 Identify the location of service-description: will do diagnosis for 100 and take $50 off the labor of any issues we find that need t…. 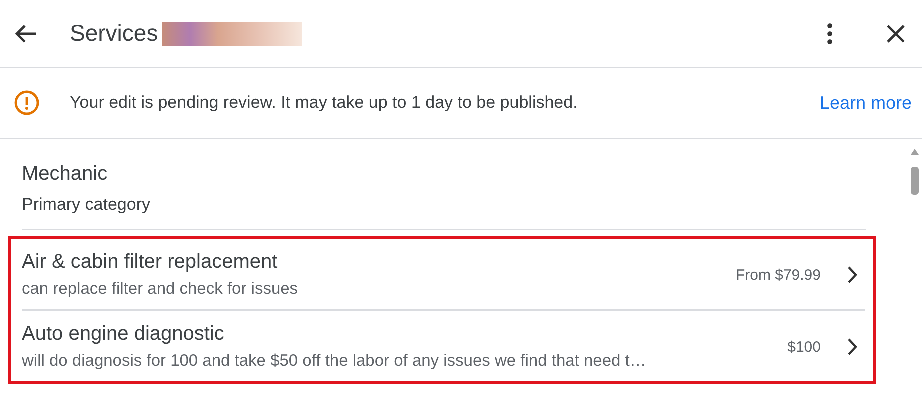
(335, 361).